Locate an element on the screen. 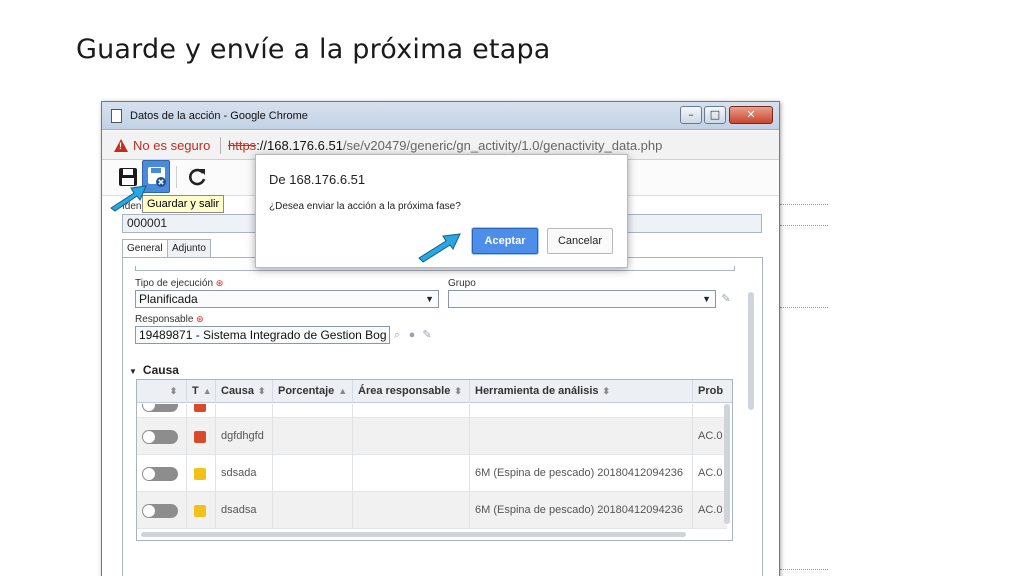  column-header-toggle: ⬍ is located at coordinates (162, 391).